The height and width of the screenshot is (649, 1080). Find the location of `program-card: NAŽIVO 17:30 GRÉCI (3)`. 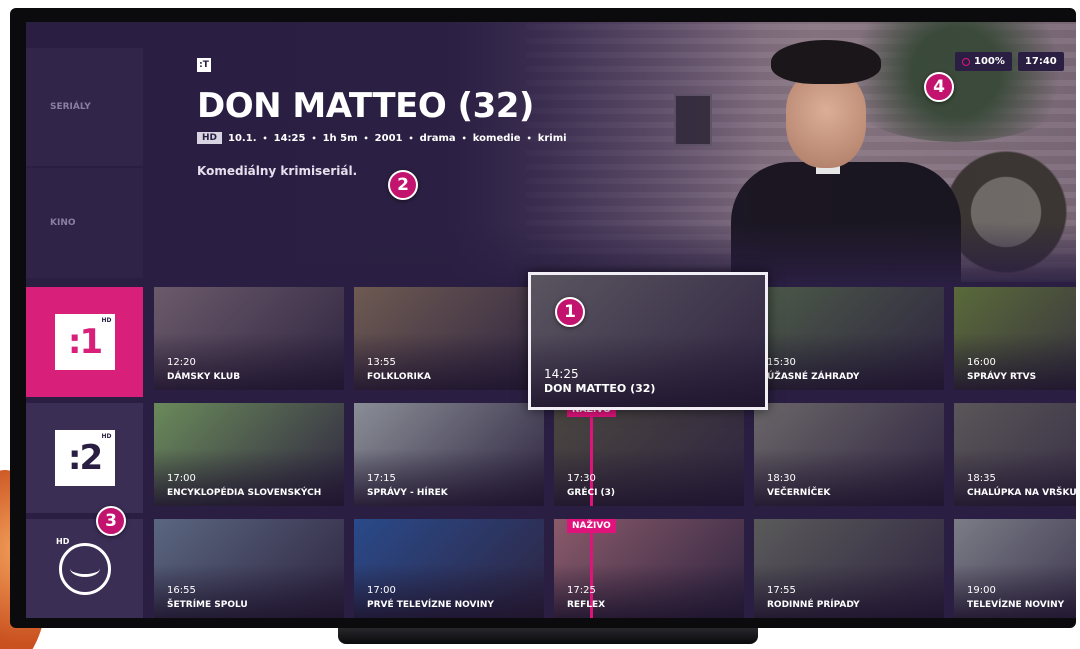

program-card: NAŽIVO 17:30 GRÉCI (3) is located at coordinates (649, 454).